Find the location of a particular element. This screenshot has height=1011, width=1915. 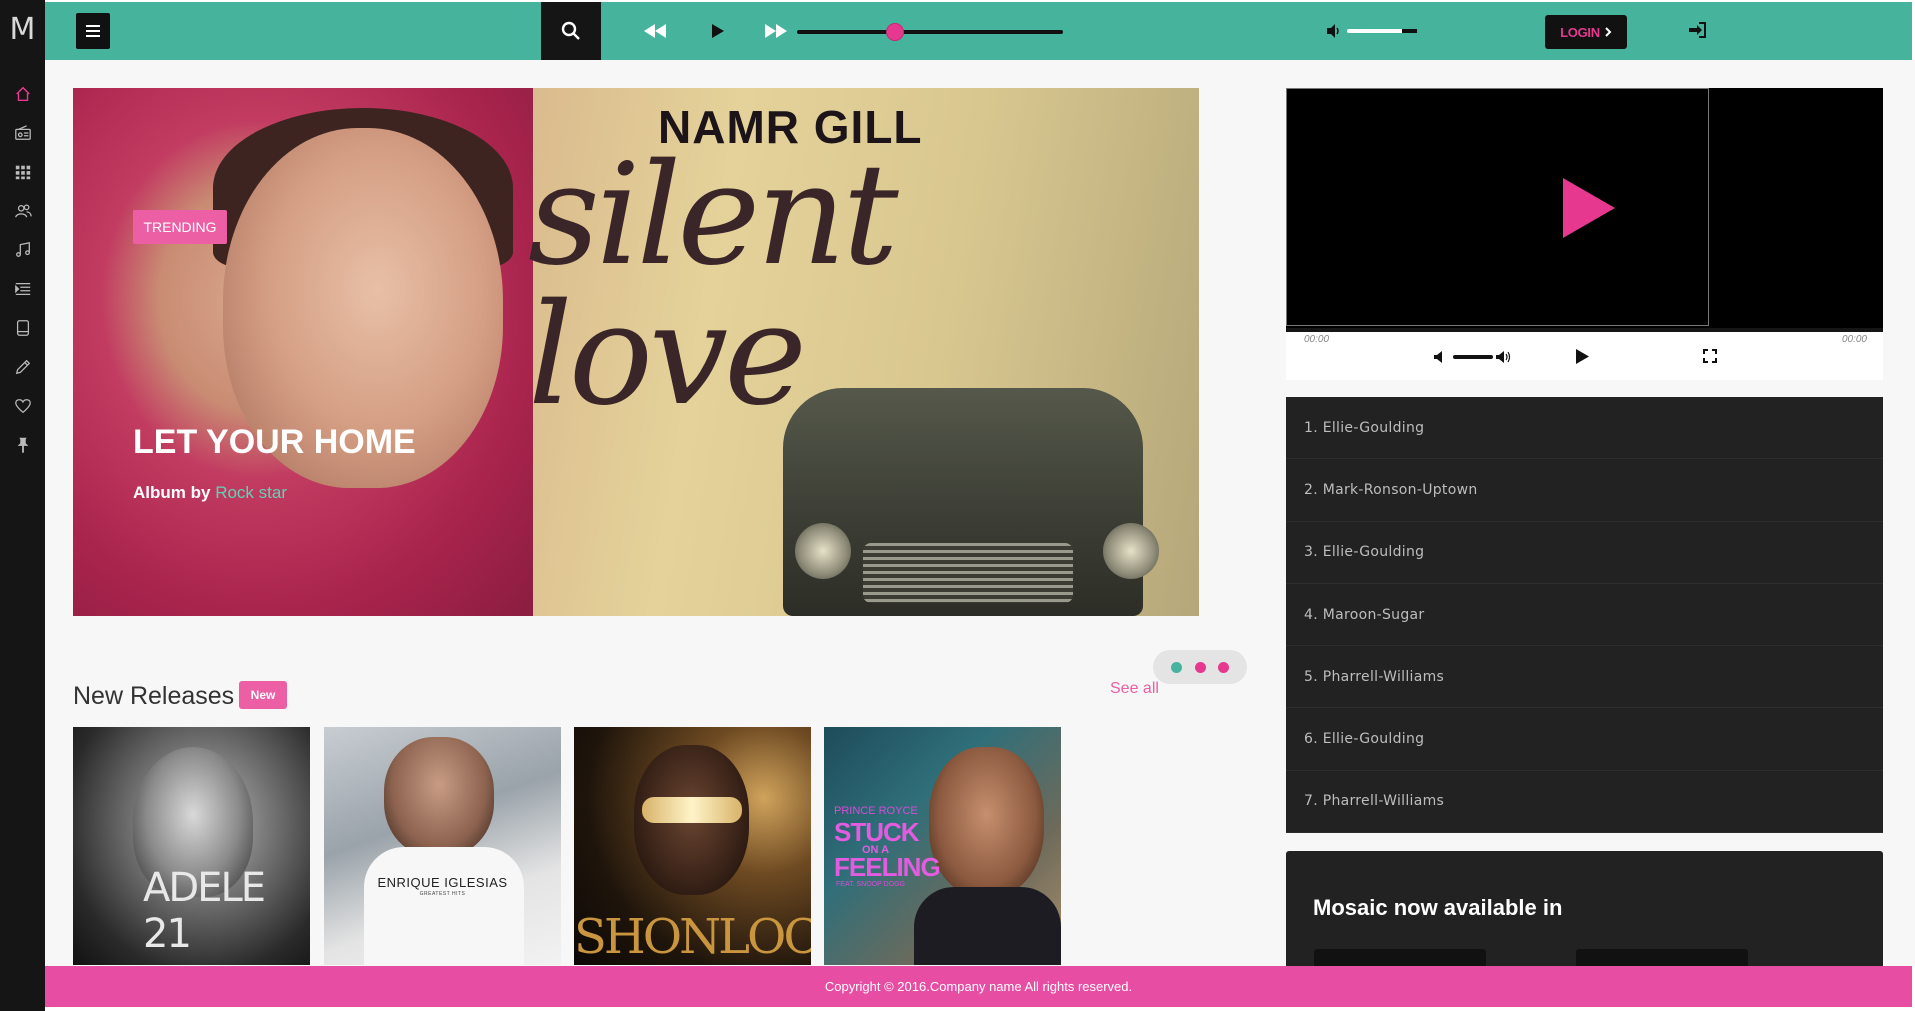

login-label: LOGIN is located at coordinates (1580, 32).